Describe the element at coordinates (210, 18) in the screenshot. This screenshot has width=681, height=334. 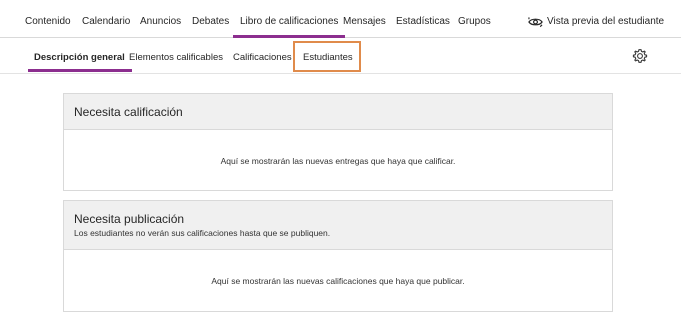
I see `tab-debates: Debates` at that location.